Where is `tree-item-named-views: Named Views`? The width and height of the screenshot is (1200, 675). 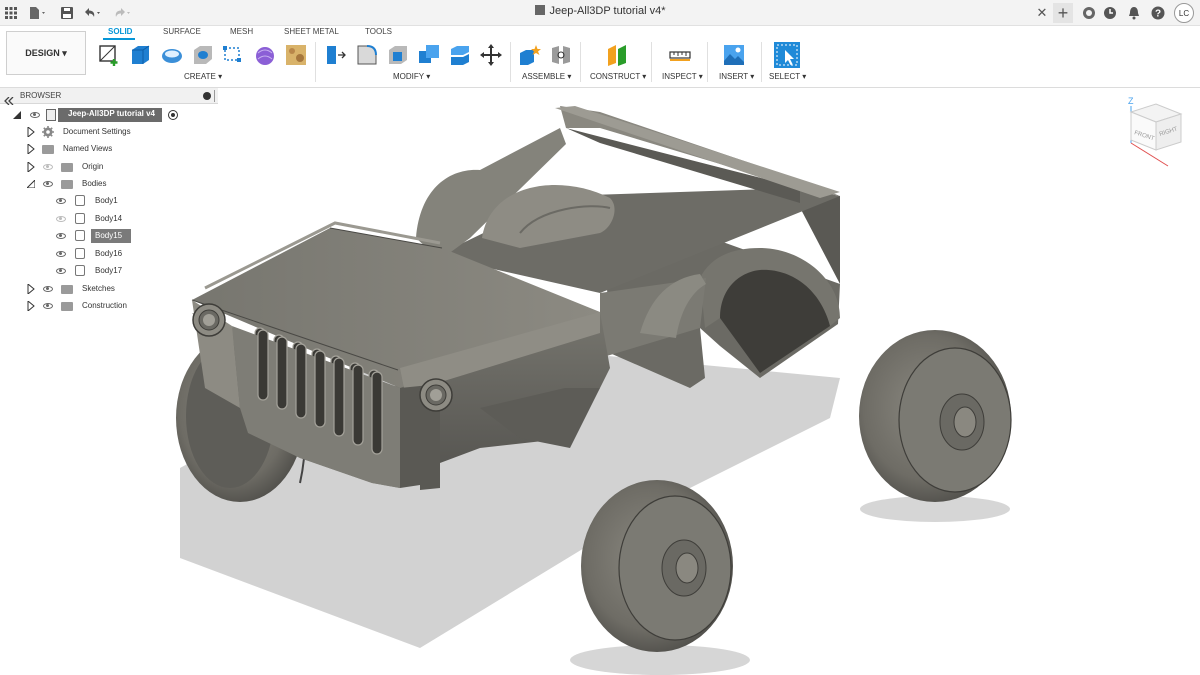
tree-item-named-views: Named Views is located at coordinates (70, 149).